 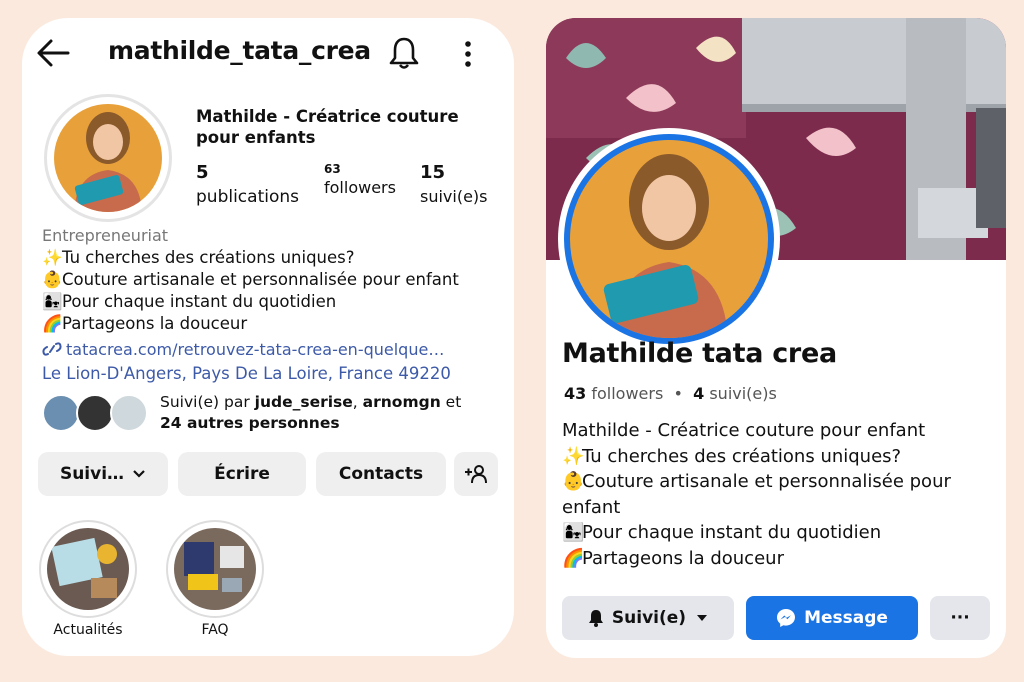 I want to click on following-button-label: Suivi(e), so click(x=649, y=618).